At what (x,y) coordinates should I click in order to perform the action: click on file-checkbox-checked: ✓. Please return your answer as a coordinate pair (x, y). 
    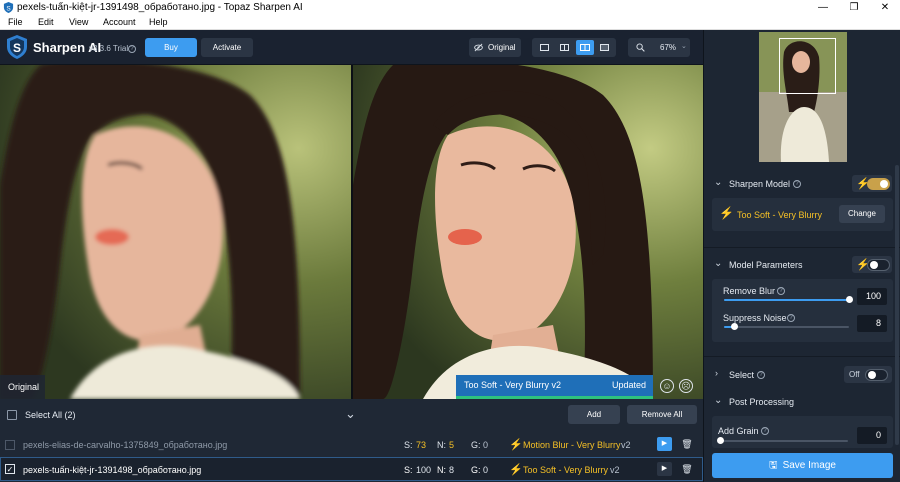
    Looking at the image, I should click on (10, 469).